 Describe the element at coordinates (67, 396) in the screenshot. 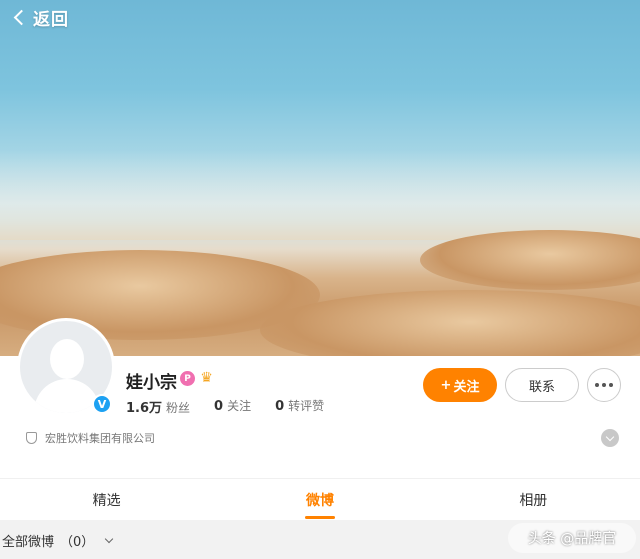

I see `avatar-body-shape` at that location.